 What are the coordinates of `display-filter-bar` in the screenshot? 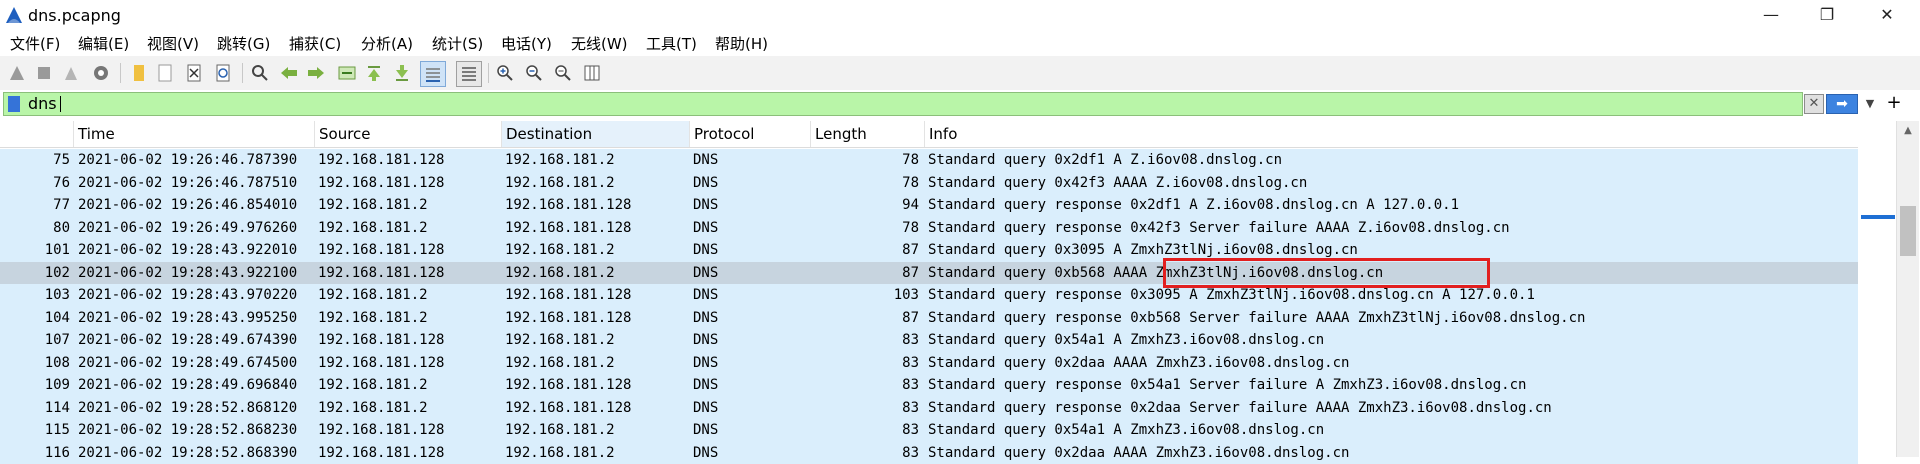 It's located at (960, 104).